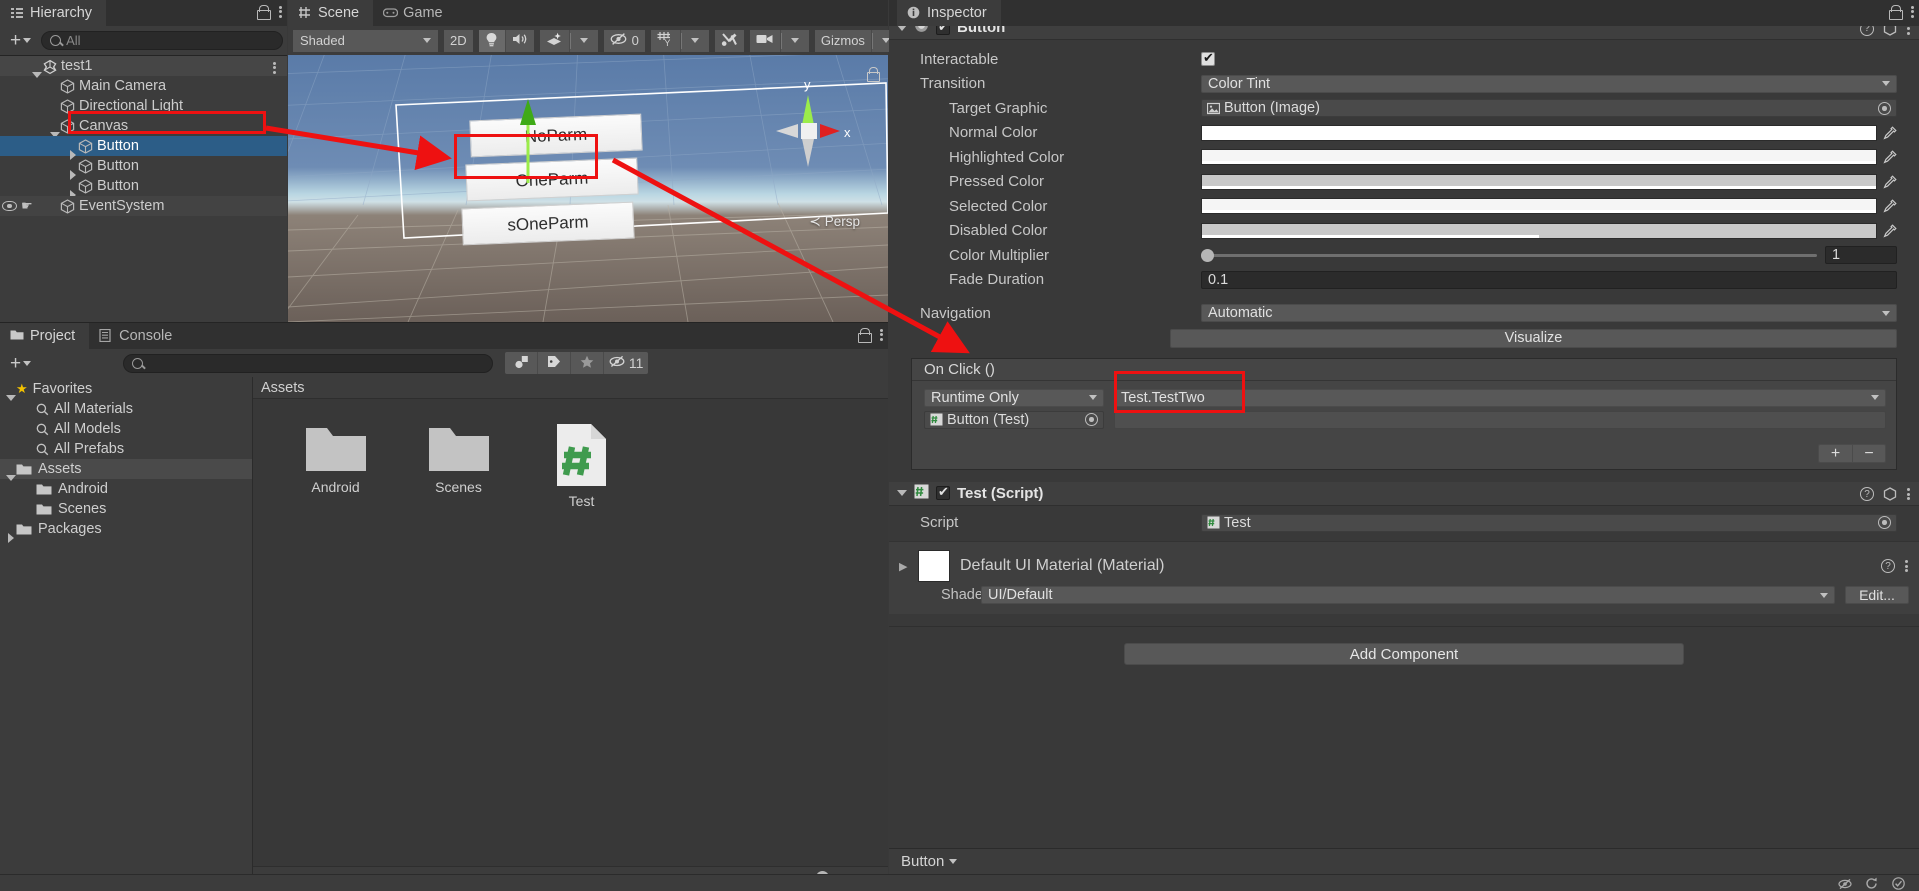 This screenshot has width=1919, height=891. I want to click on favorites-filter-button, so click(588, 363).